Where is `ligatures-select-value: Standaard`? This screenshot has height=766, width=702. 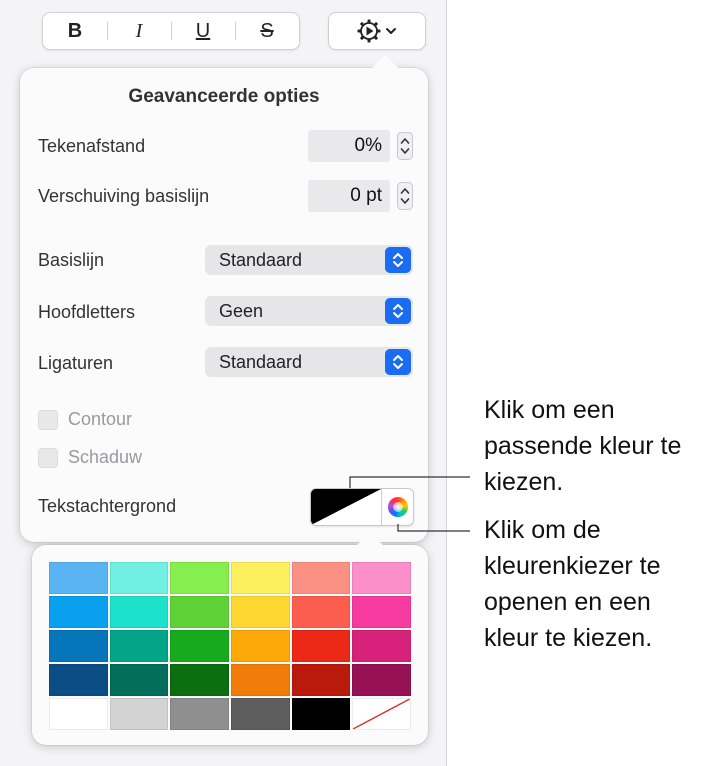 ligatures-select-value: Standaard is located at coordinates (261, 362).